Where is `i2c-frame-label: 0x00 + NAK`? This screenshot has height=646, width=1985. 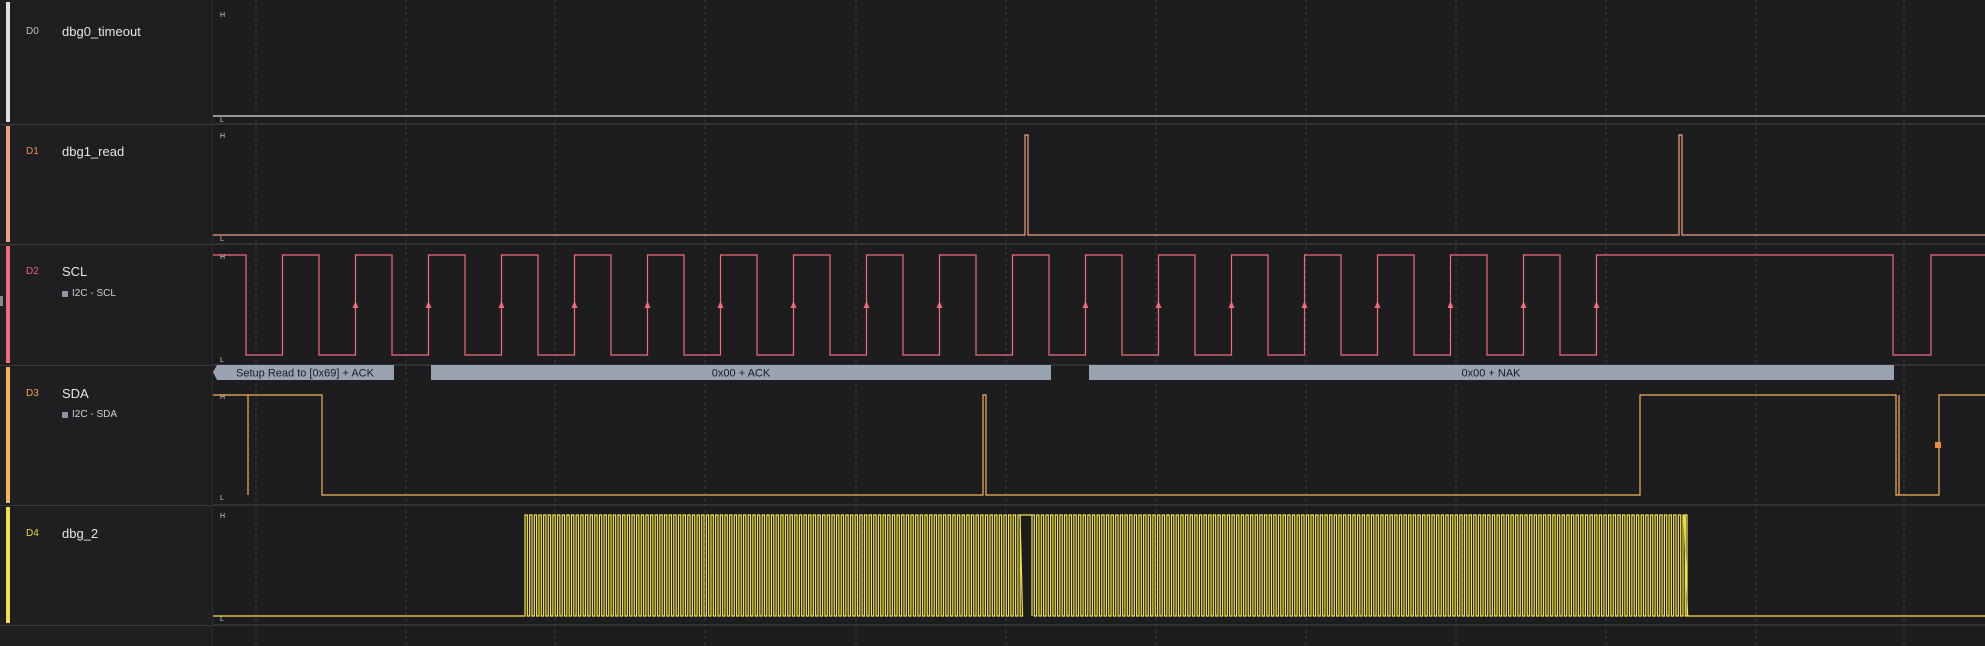
i2c-frame-label: 0x00 + NAK is located at coordinates (1491, 374).